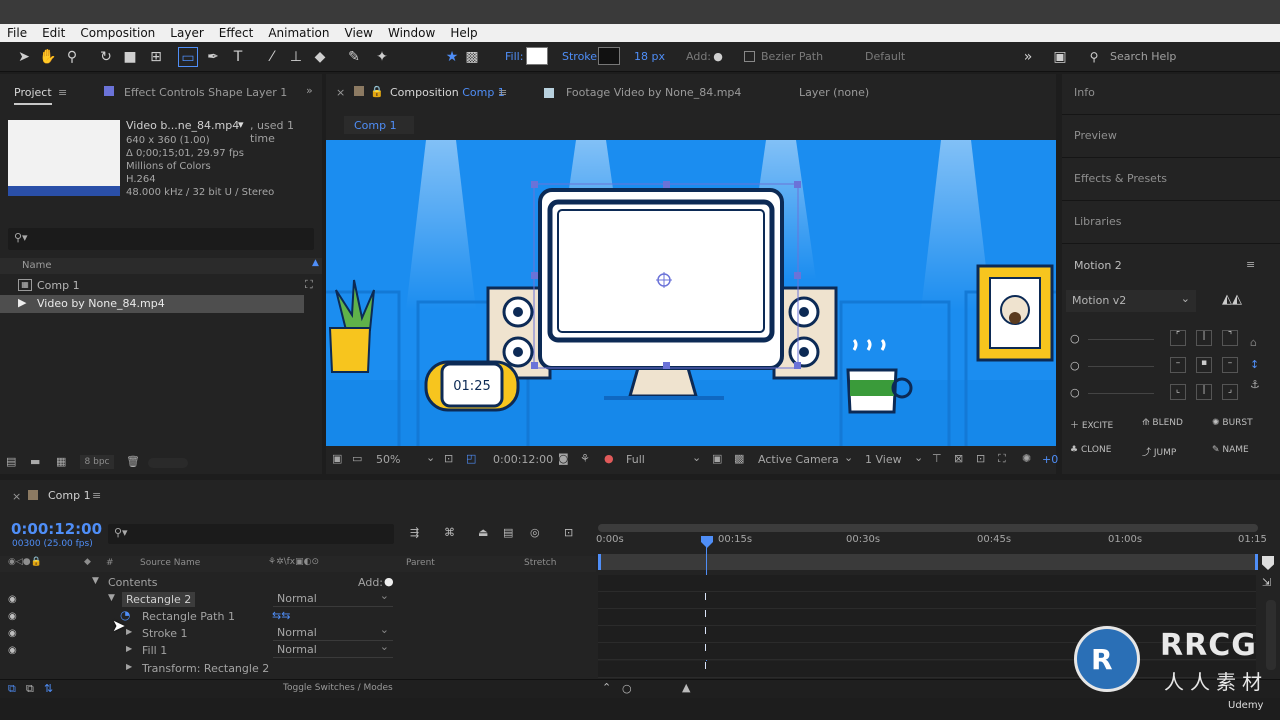 The image size is (1280, 720). Describe the element at coordinates (412, 33) in the screenshot. I see `menu-window: Window` at that location.